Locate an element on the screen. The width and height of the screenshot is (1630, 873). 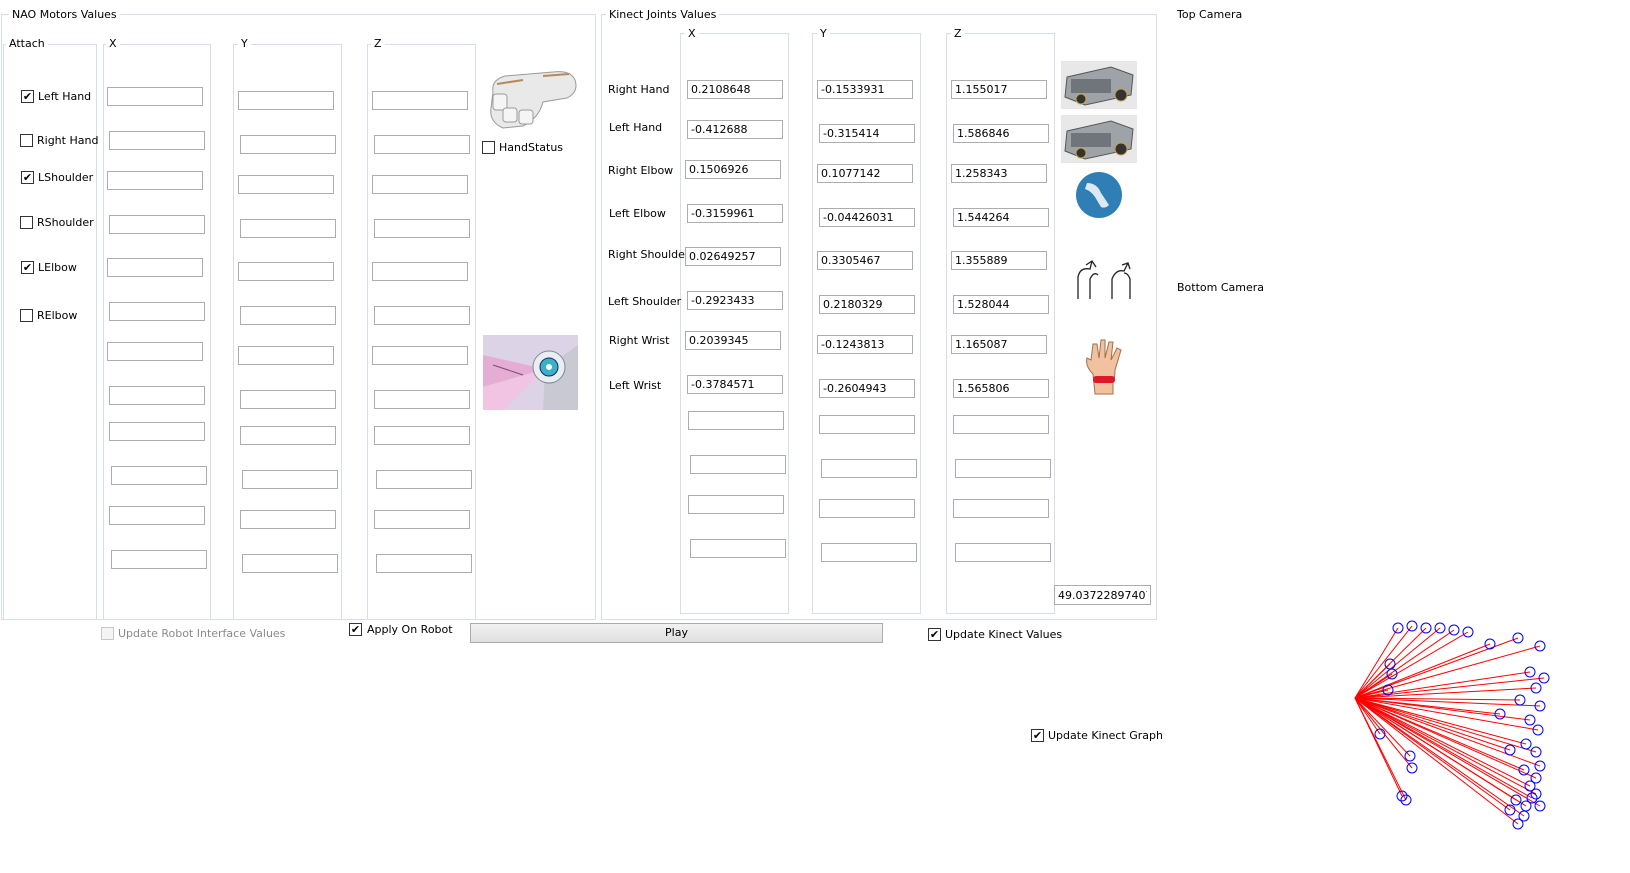
attach-lelbow-label: LElbow is located at coordinates (57, 267).